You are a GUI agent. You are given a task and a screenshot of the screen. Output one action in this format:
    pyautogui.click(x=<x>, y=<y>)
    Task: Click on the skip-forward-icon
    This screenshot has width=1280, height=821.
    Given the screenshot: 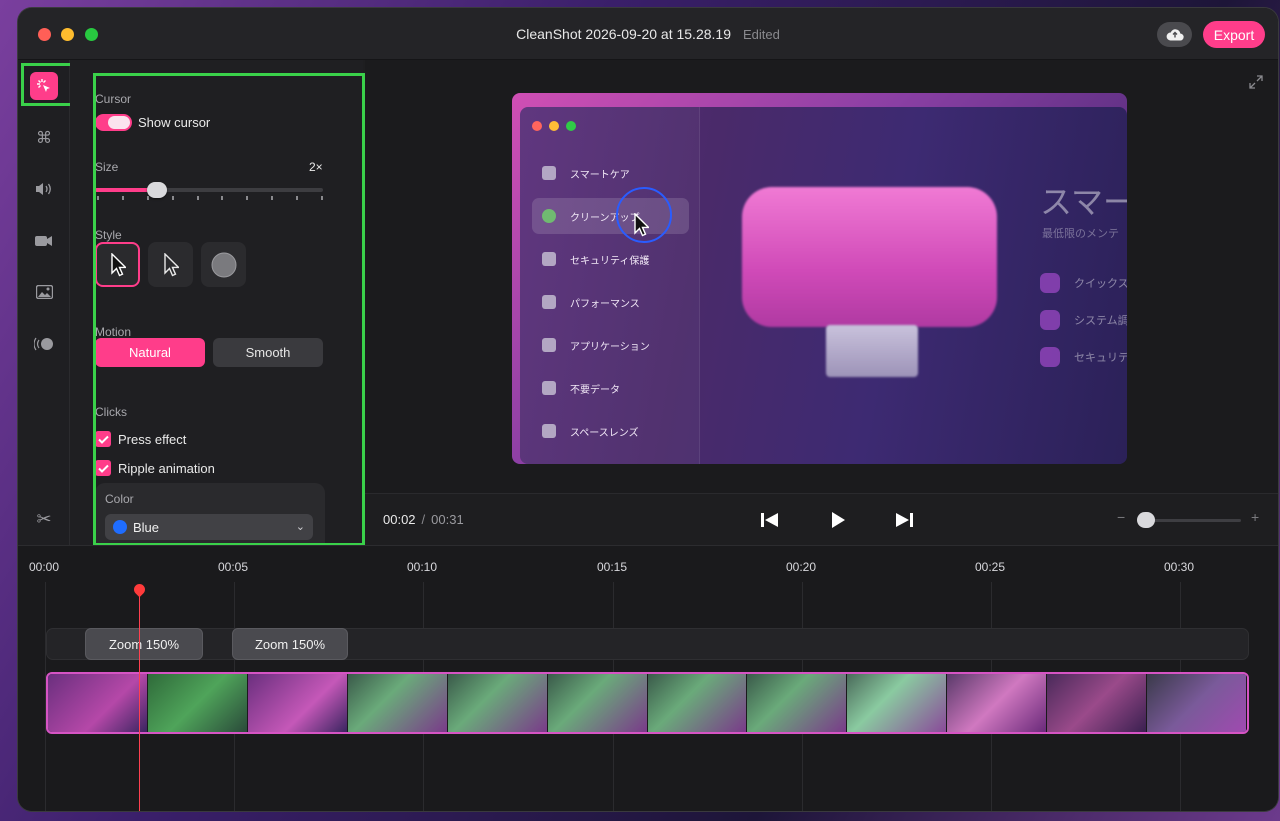 What is the action you would take?
    pyautogui.click(x=904, y=520)
    